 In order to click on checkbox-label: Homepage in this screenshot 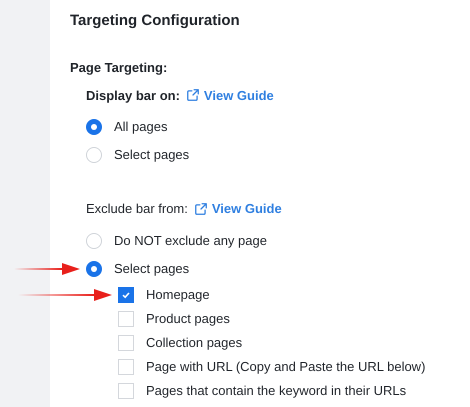, I will do `click(178, 295)`.